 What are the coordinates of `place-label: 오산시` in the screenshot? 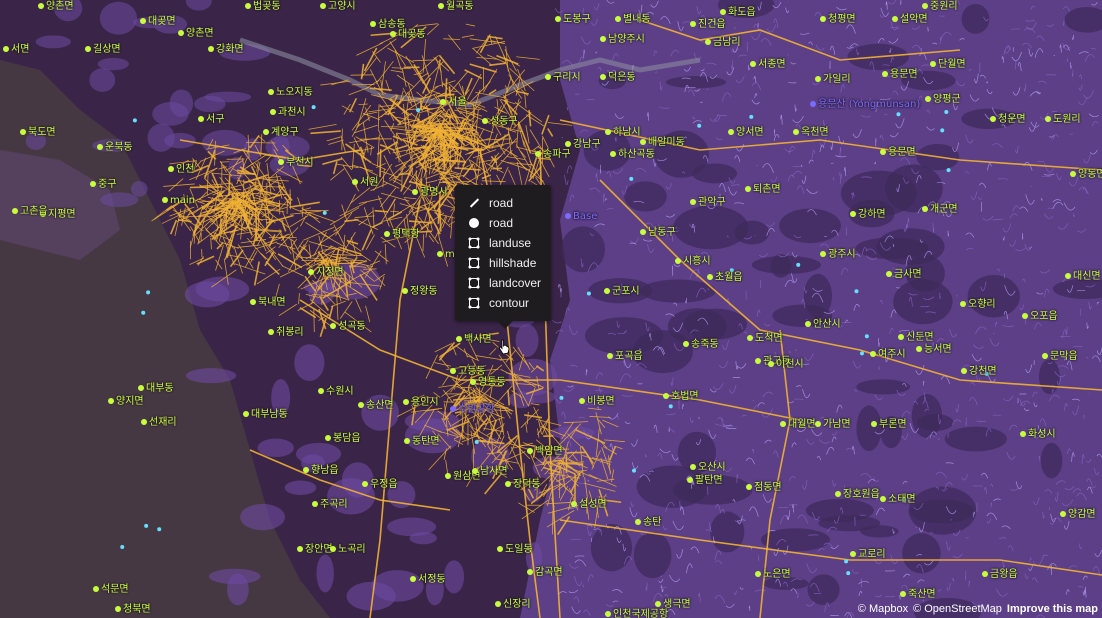 It's located at (708, 468).